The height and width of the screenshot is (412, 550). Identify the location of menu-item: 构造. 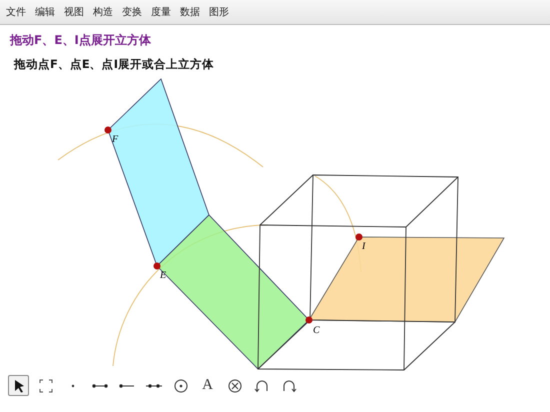
(103, 12).